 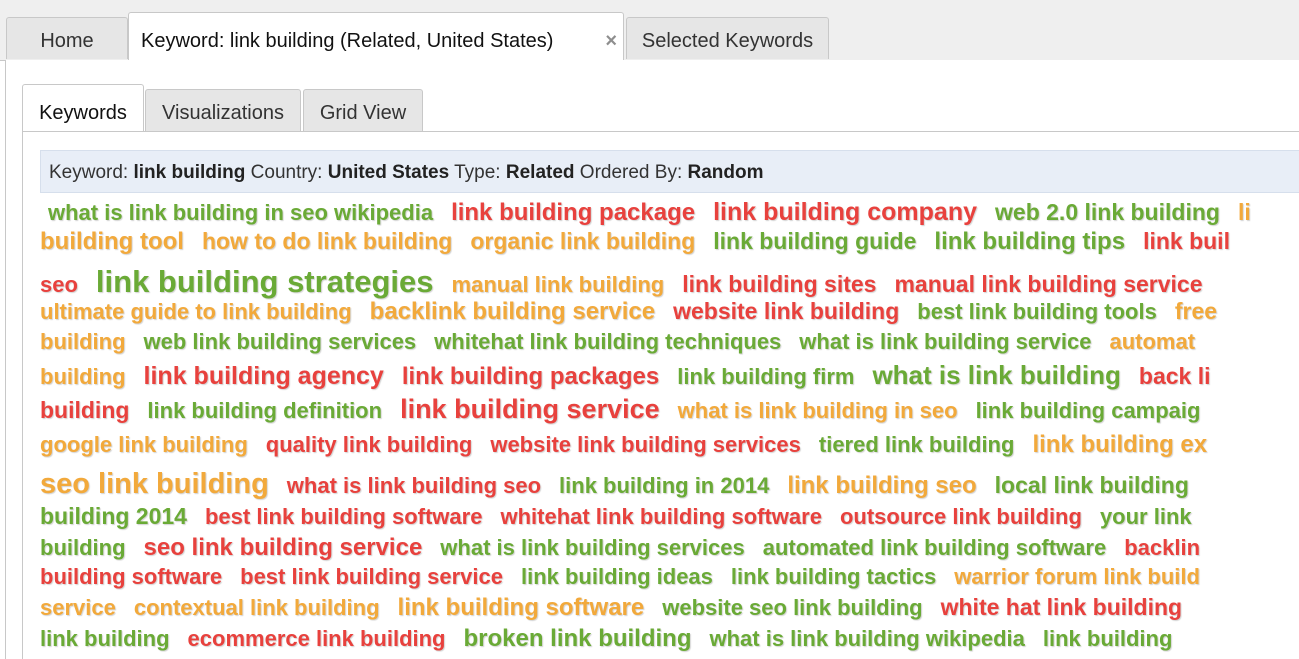 I want to click on keyword-item: link building guide, so click(x=814, y=241).